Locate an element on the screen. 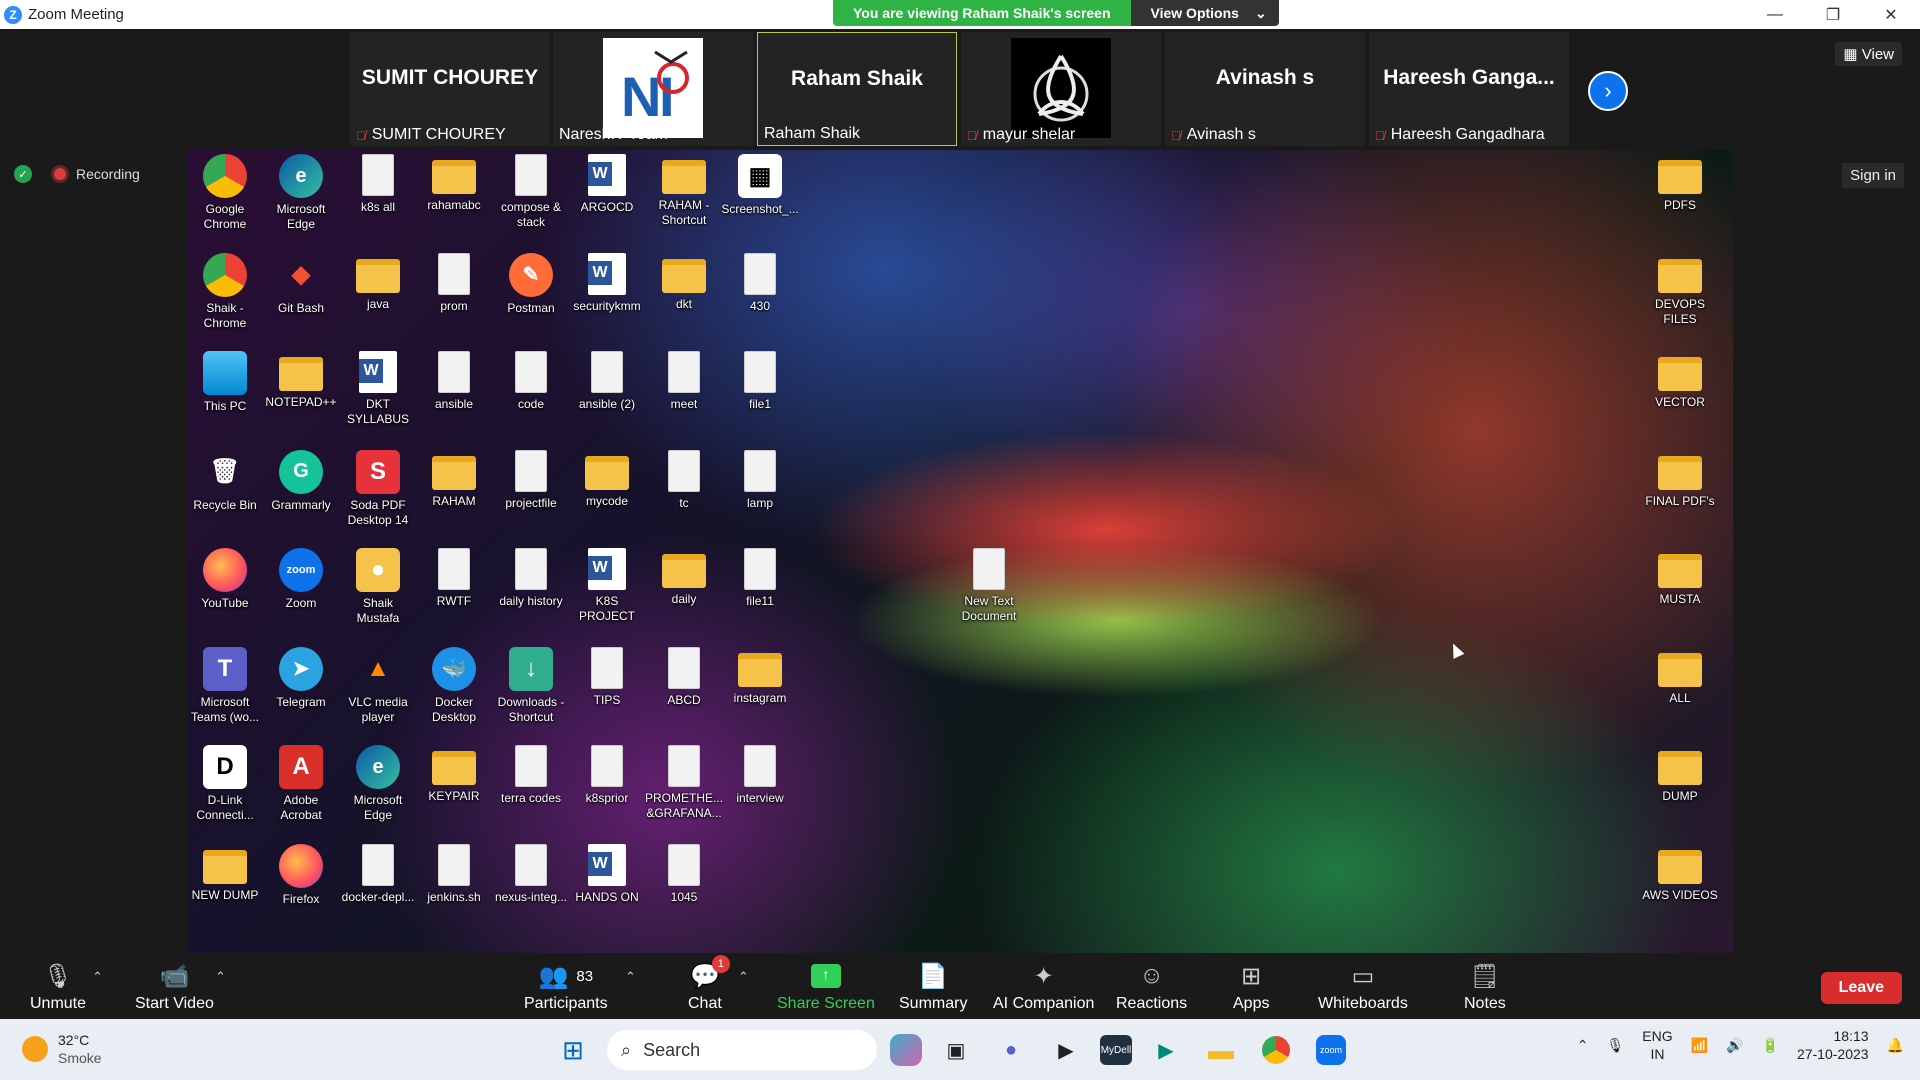  desktop-icon: MUSTA is located at coordinates (1680, 577).